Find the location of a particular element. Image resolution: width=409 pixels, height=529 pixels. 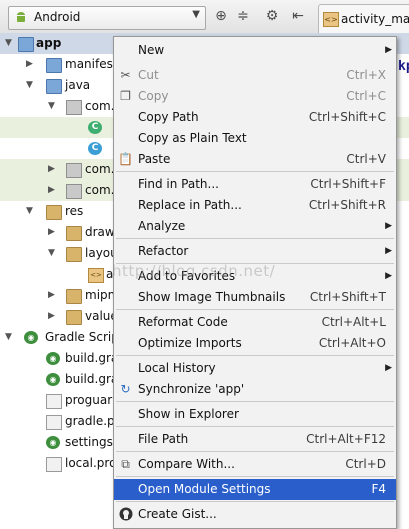

menu-item-shortcut: Ctrl+D is located at coordinates (365, 464).